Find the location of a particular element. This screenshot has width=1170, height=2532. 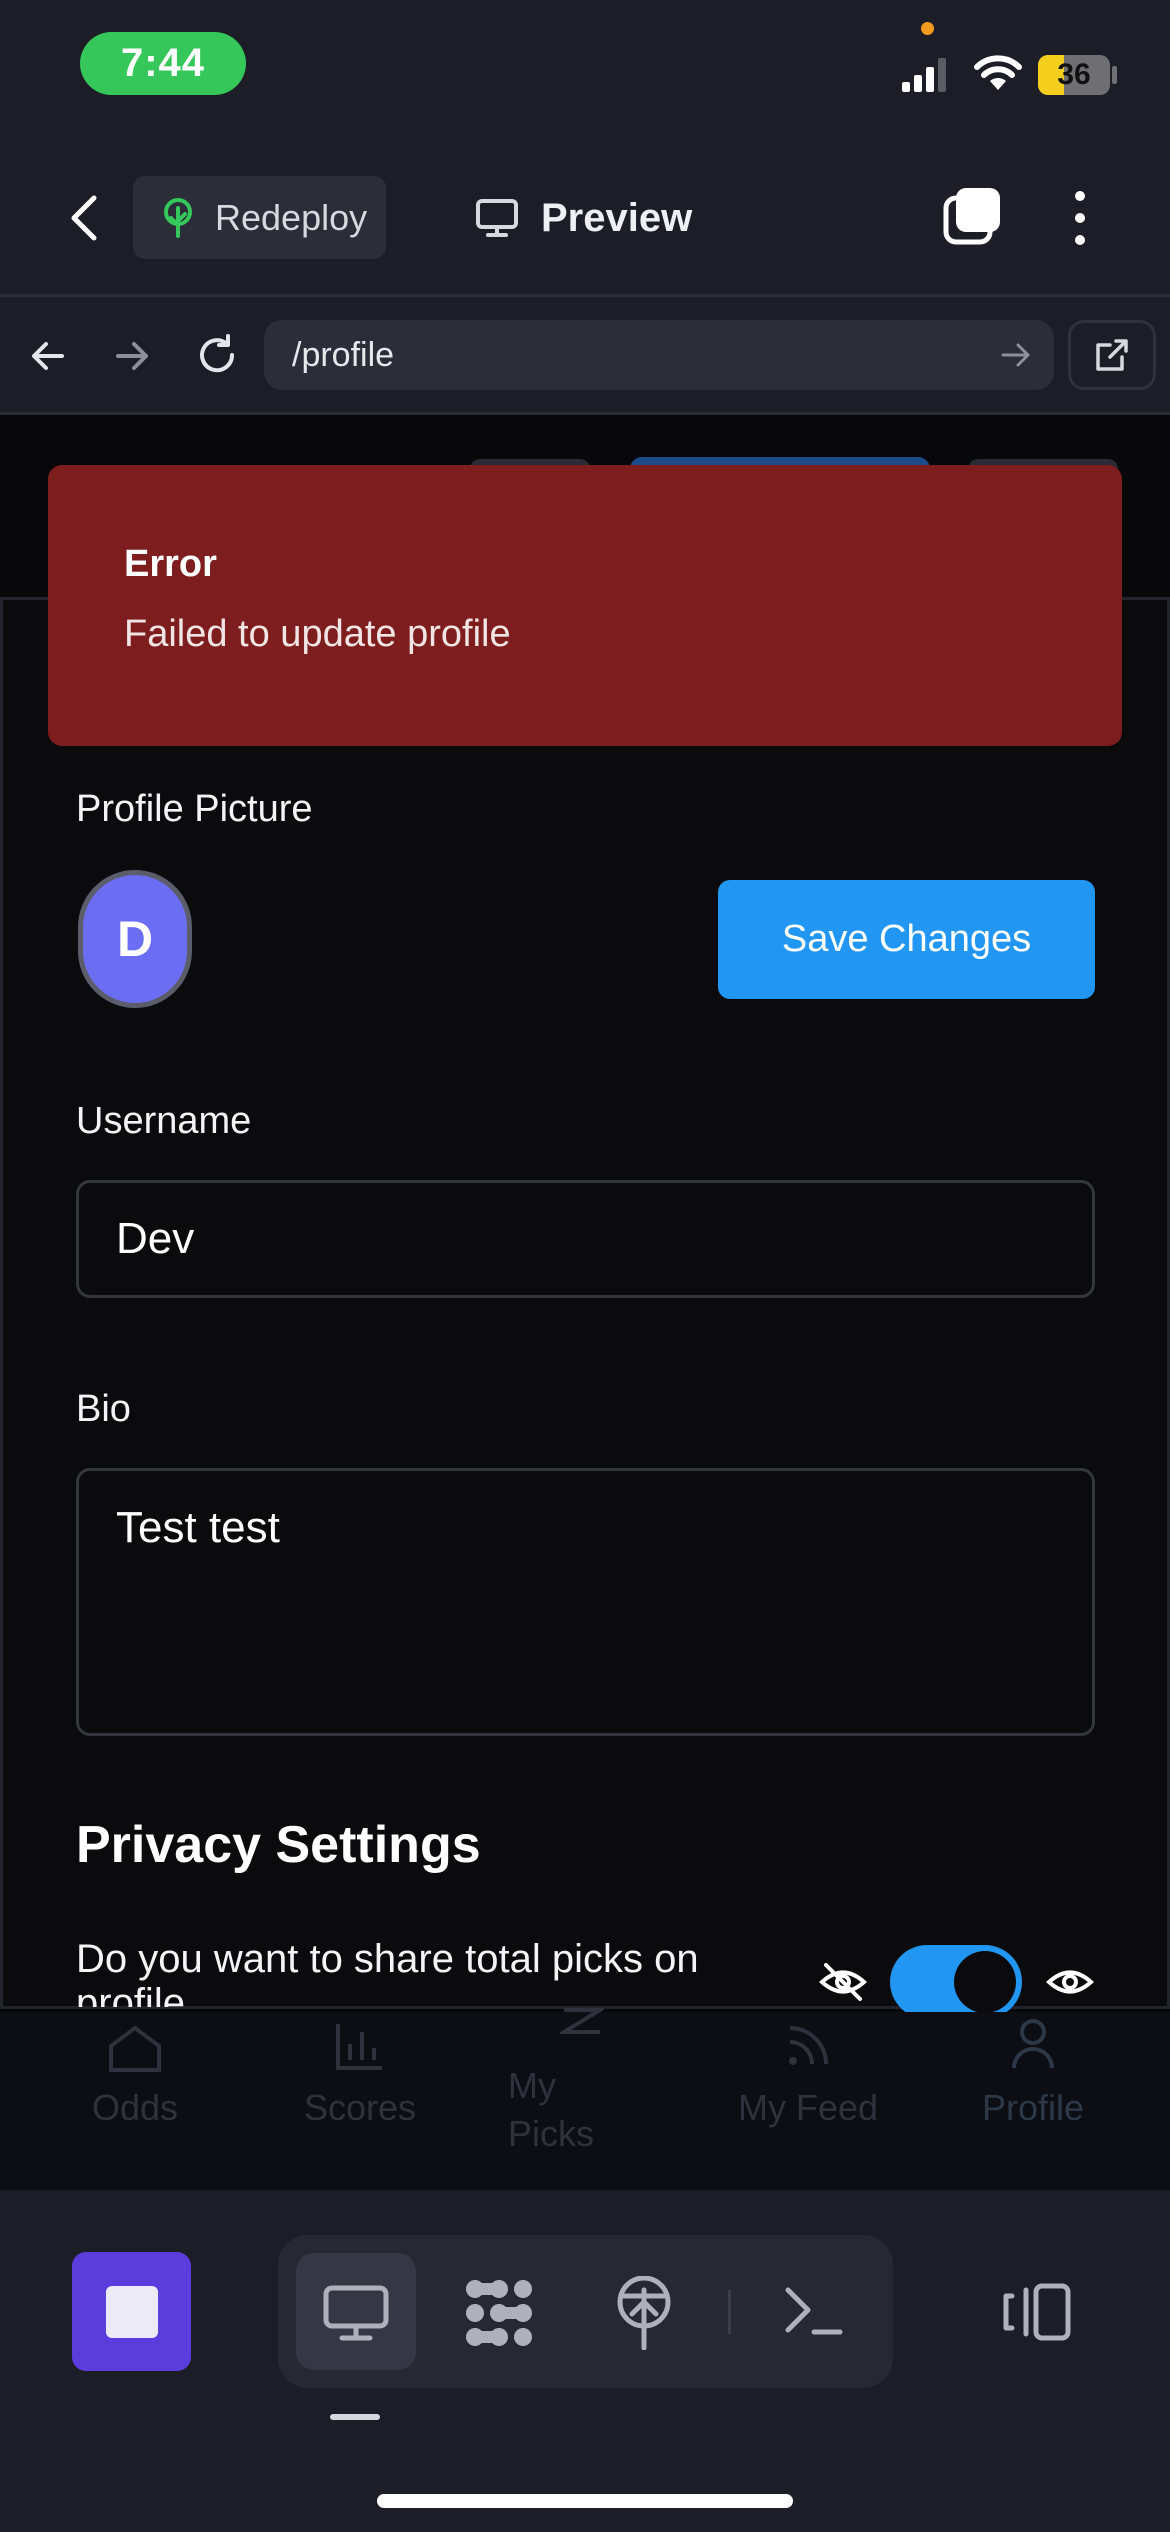

nav-my-picks-label: My Picks is located at coordinates (551, 2109).